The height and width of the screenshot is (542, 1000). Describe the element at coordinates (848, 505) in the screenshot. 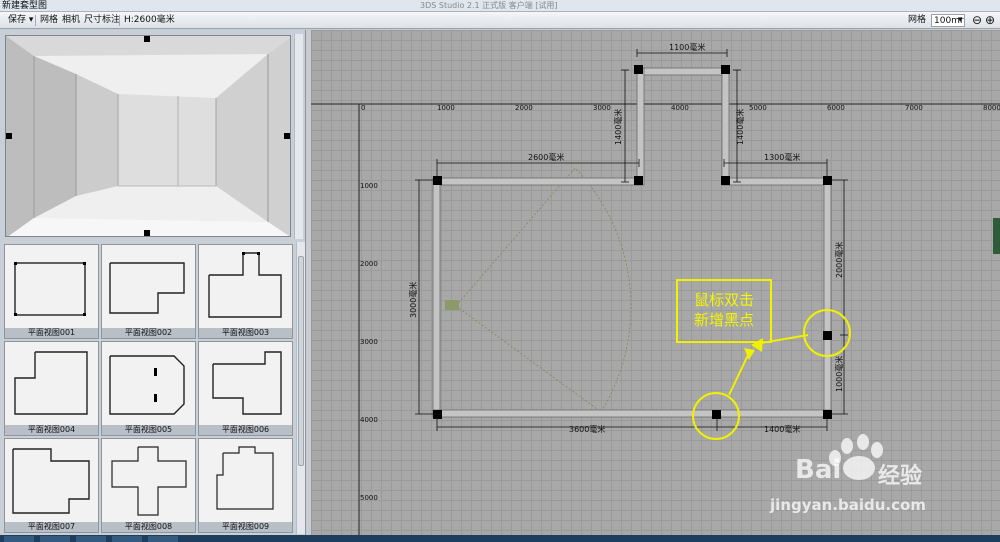

I see `watermark-url: jingyan.baidu.com` at that location.